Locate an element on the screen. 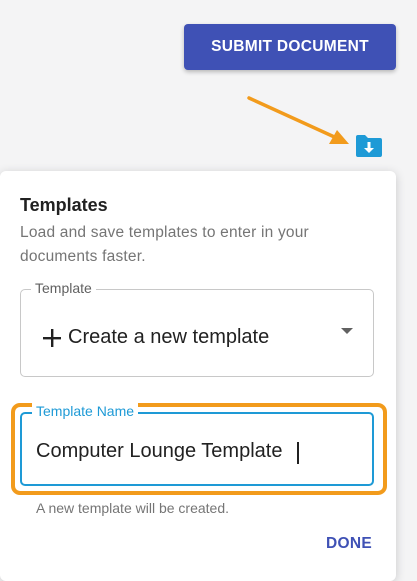 This screenshot has width=417, height=581. template-select: Template Create a new template is located at coordinates (197, 328).